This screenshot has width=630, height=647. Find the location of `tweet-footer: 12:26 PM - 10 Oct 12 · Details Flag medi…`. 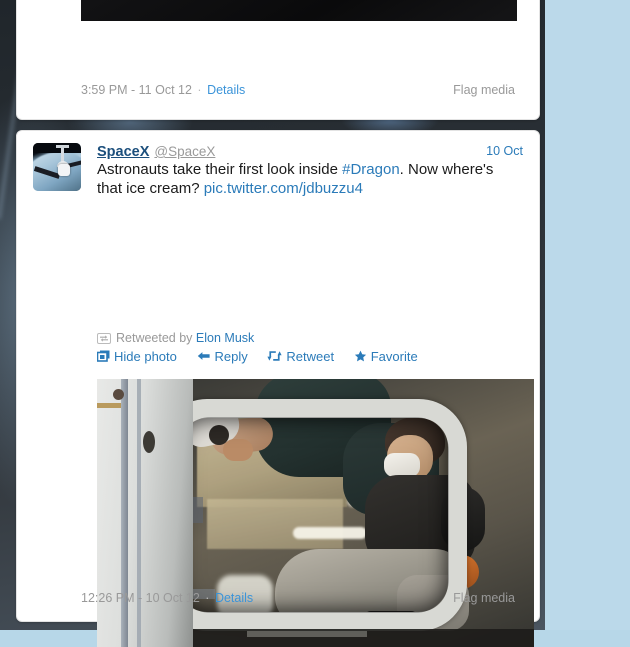

tweet-footer: 12:26 PM - 10 Oct 12 · Details Flag medi… is located at coordinates (278, 601).